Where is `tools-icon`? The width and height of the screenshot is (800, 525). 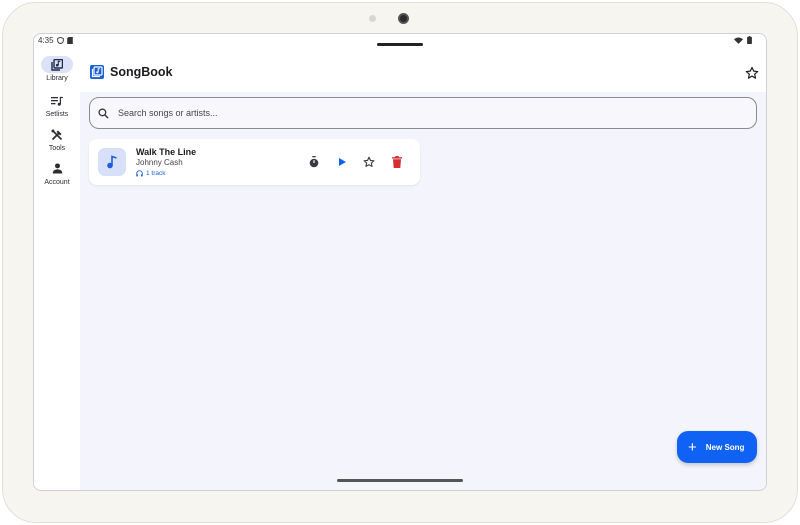
tools-icon is located at coordinates (57, 134).